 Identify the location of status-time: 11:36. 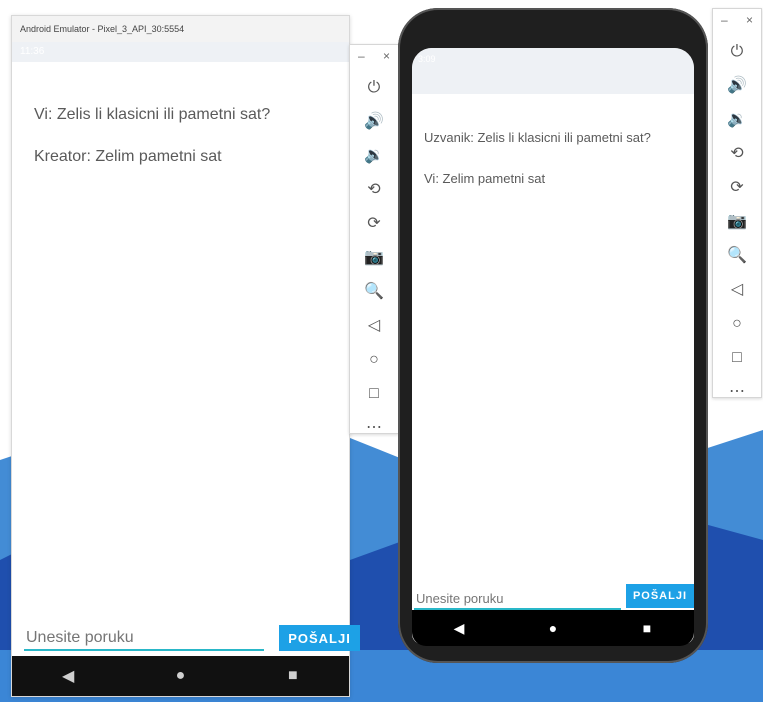
(32, 51).